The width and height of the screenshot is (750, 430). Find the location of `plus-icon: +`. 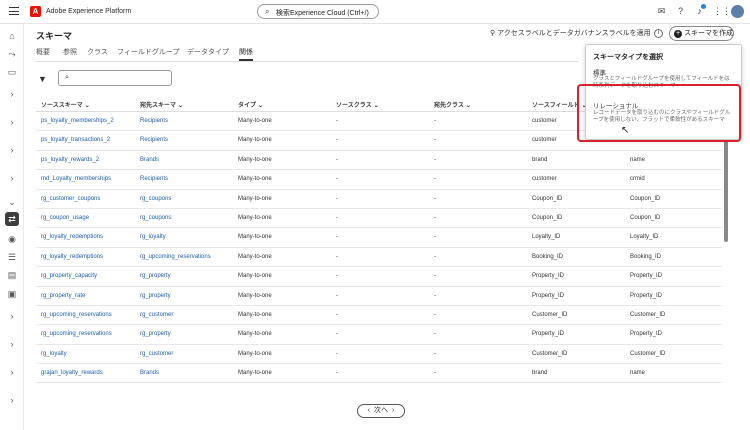

plus-icon: + is located at coordinates (678, 34).